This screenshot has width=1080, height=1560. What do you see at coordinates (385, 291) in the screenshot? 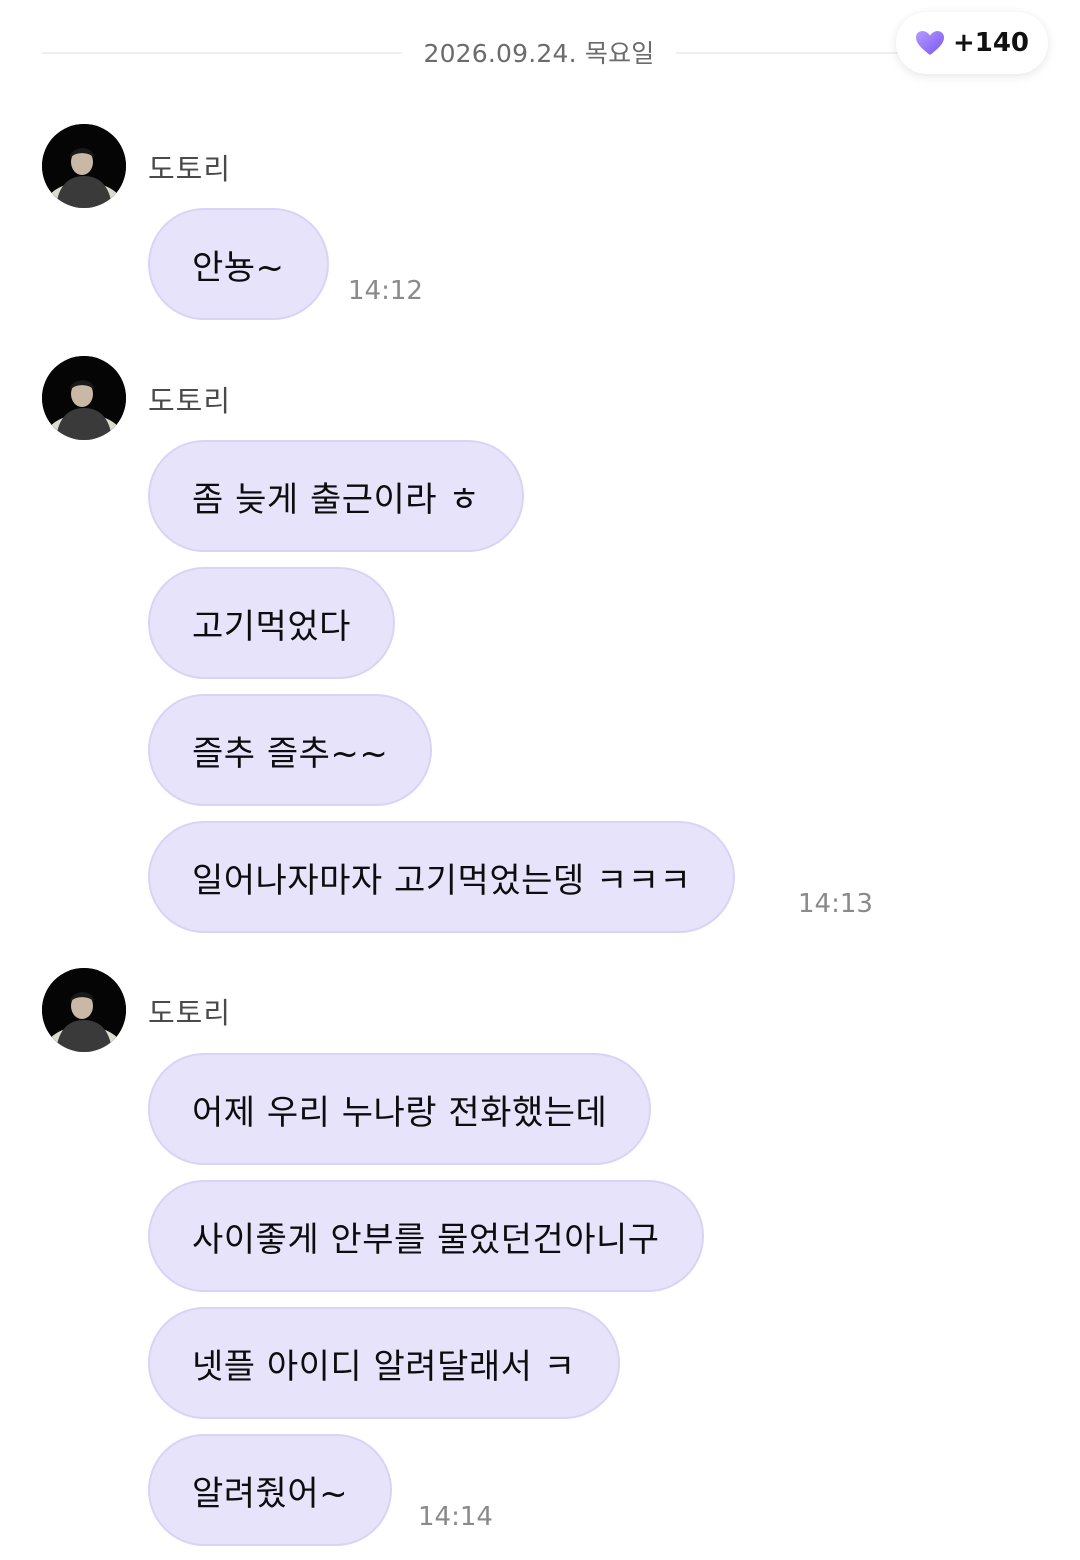
I see `message-time: 14:12` at bounding box center [385, 291].